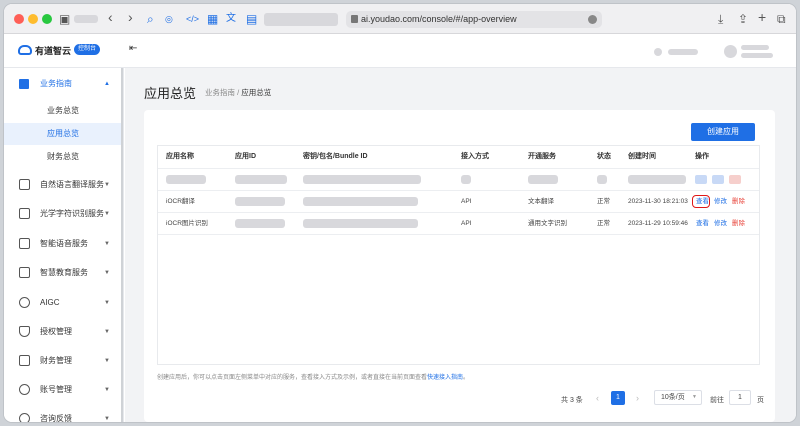 This screenshot has width=800, height=426. I want to click on quick-start-link: 快速接入指南, so click(445, 378).